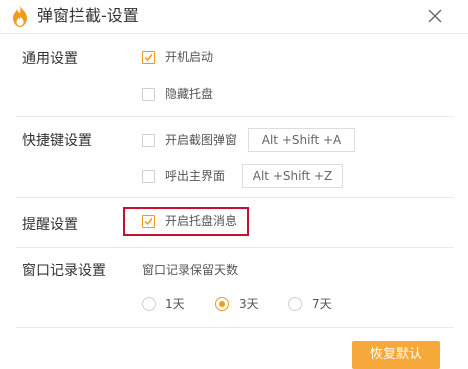 The image size is (468, 369). Describe the element at coordinates (301, 140) in the screenshot. I see `hotkey-field-screenshot: Alt +Shift +A` at that location.